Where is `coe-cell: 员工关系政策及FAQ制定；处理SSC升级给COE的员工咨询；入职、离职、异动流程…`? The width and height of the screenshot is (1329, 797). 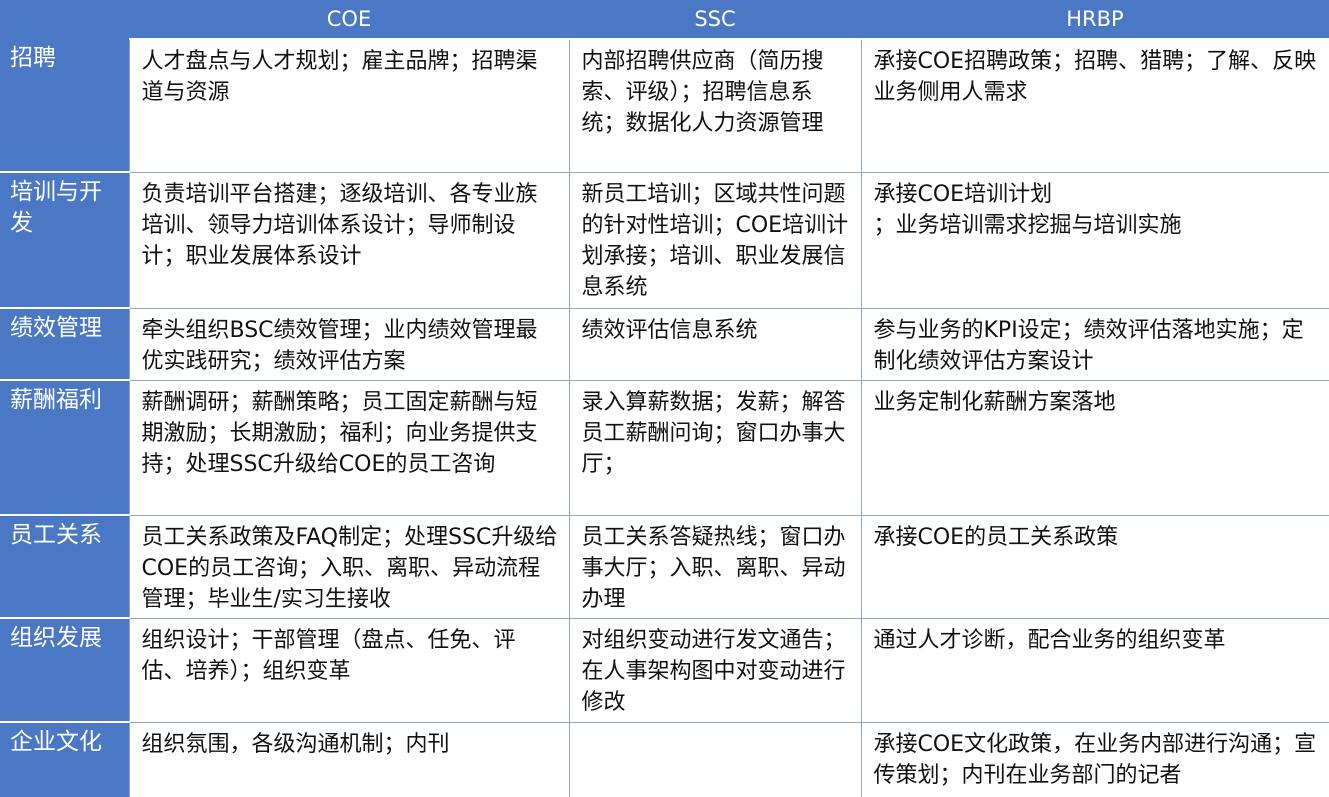 coe-cell: 员工关系政策及FAQ制定；处理SSC升级给COE的员工咨询；入职、离职、异动流程… is located at coordinates (348, 567).